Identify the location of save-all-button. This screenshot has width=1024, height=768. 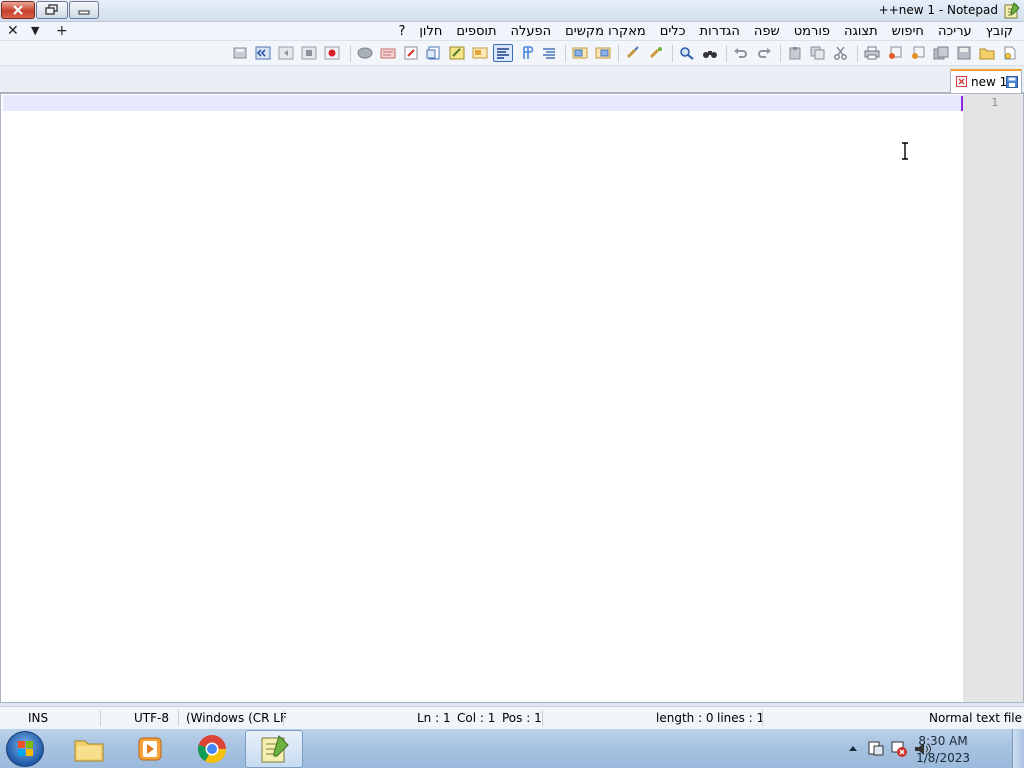
(941, 53).